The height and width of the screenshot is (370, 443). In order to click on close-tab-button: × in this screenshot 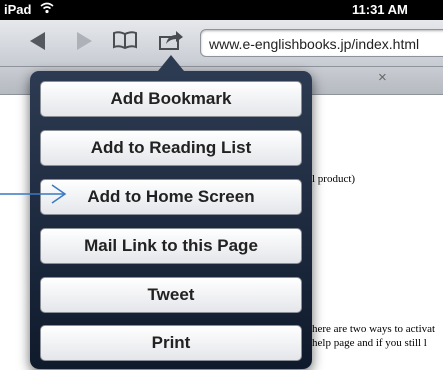, I will do `click(382, 77)`.